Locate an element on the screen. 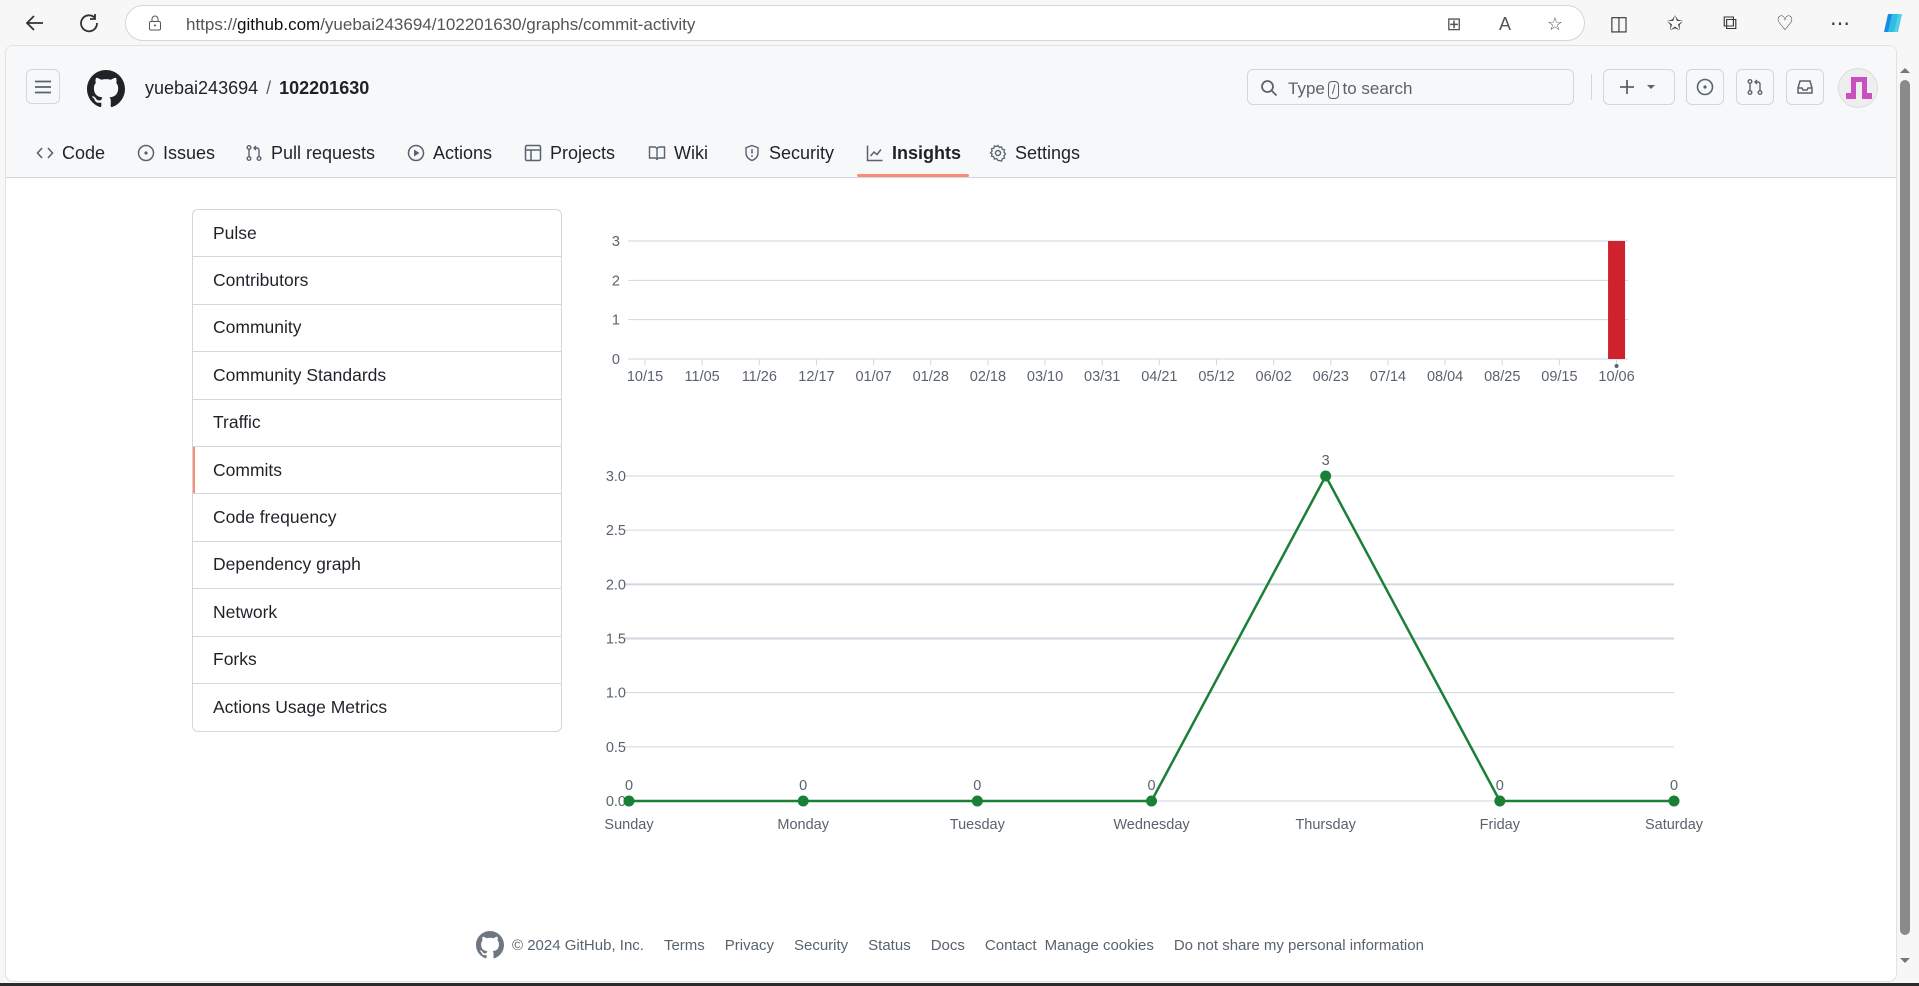  bar-chart-xtick-label: 07/14 is located at coordinates (1388, 377).